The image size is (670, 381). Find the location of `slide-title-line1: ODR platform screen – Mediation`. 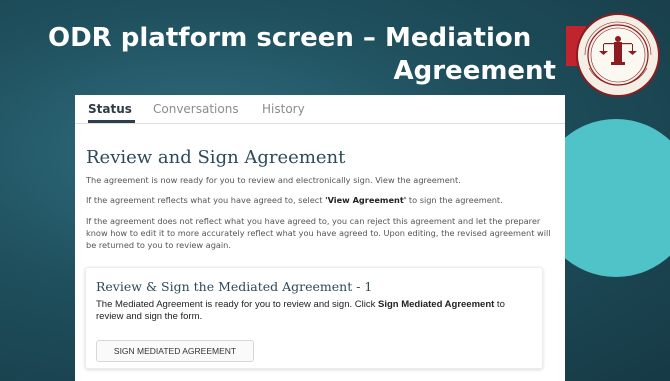

slide-title-line1: ODR platform screen – Mediation is located at coordinates (290, 38).